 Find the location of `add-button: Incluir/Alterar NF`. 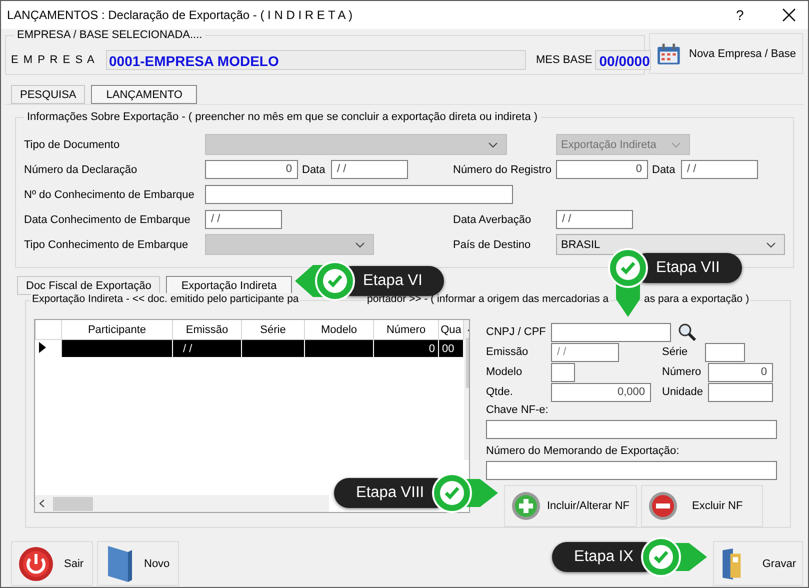

add-button: Incluir/Alterar NF is located at coordinates (570, 506).